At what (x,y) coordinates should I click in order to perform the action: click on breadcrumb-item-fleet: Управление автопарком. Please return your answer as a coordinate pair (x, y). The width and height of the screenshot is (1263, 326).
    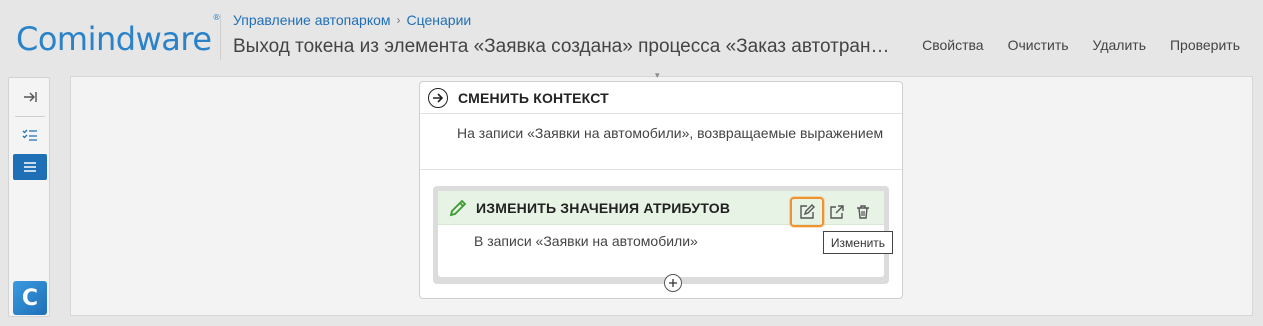
    Looking at the image, I should click on (312, 20).